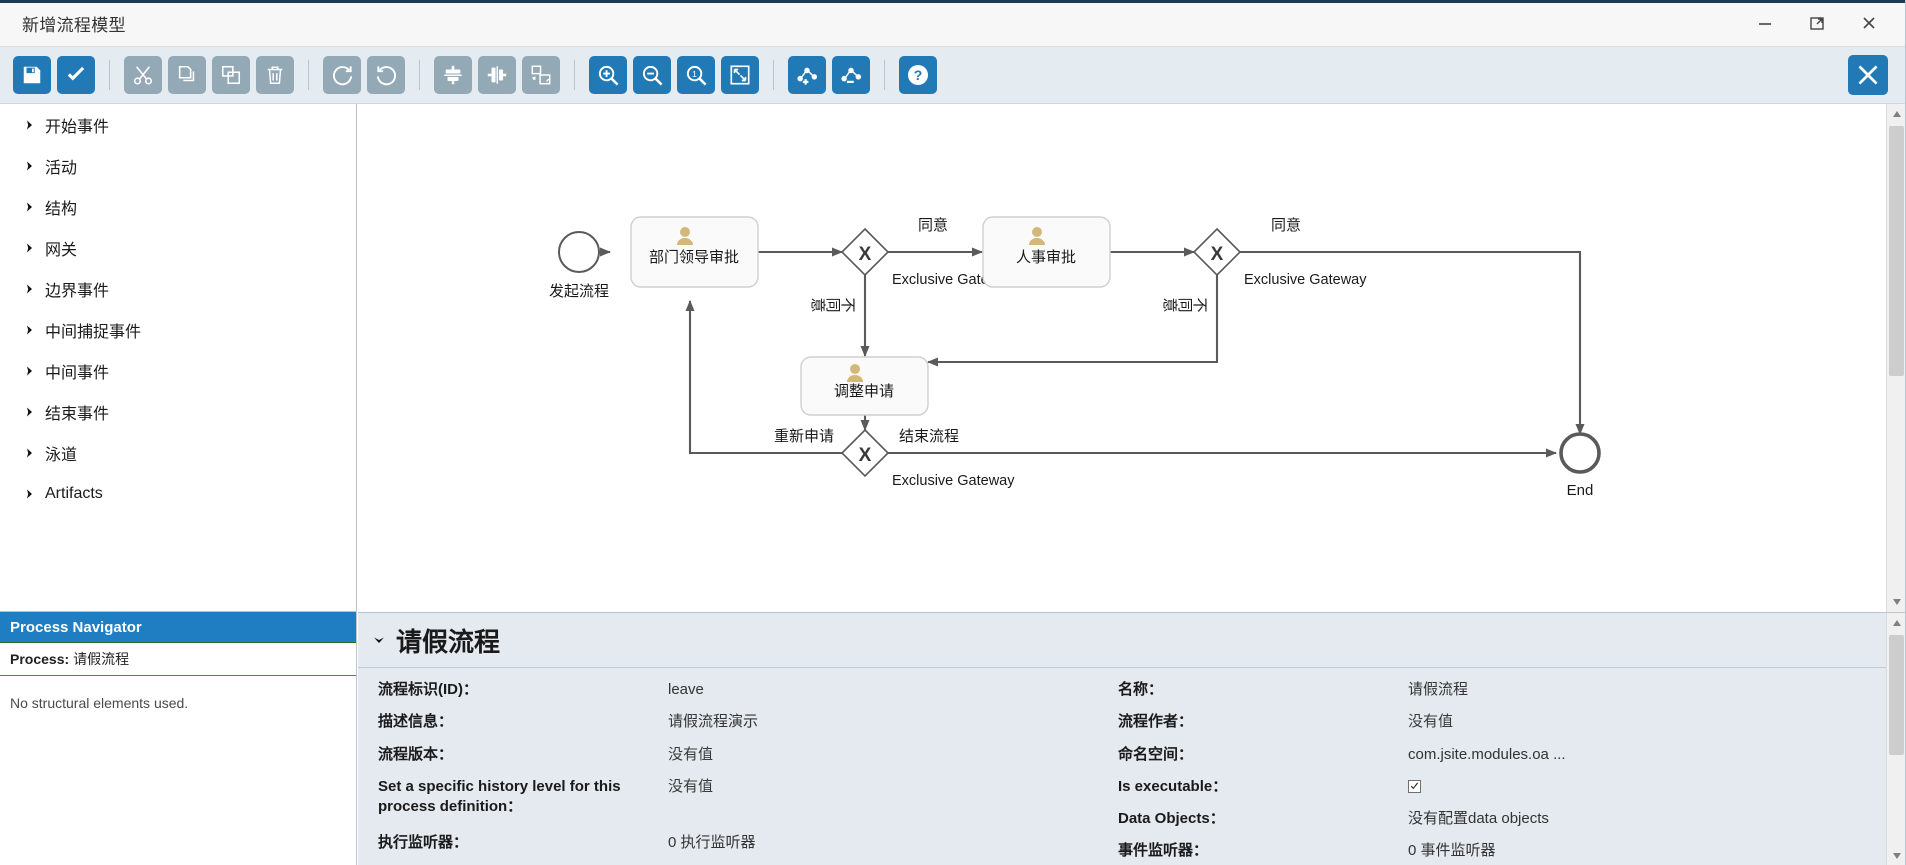  I want to click on palette-item-intermediate-catching-events: 中间捕捉事件, so click(178, 329).